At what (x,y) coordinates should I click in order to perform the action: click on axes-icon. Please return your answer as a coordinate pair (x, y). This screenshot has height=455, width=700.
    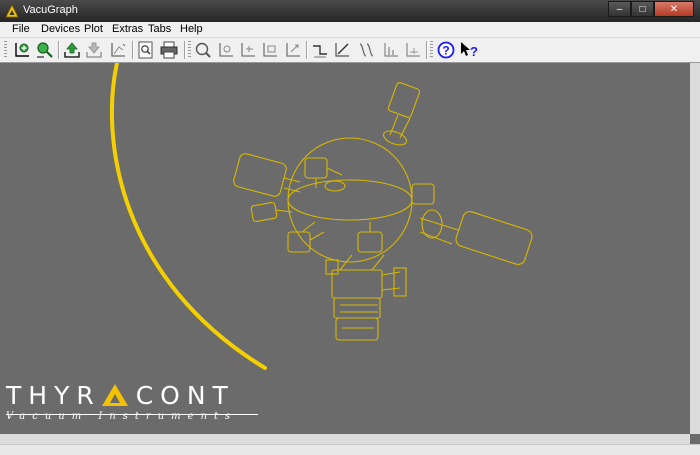
    Looking at the image, I should click on (118, 50).